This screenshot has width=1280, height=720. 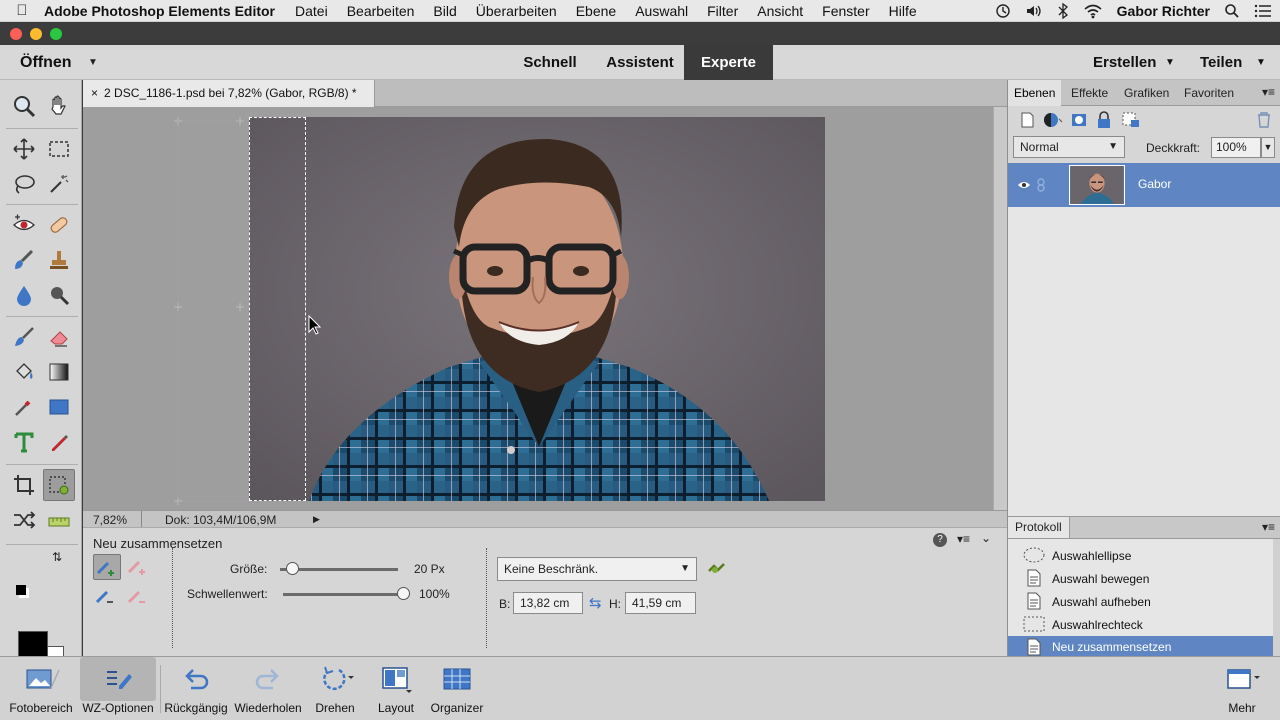 I want to click on swap-colors-icon: ⇅, so click(x=57, y=557).